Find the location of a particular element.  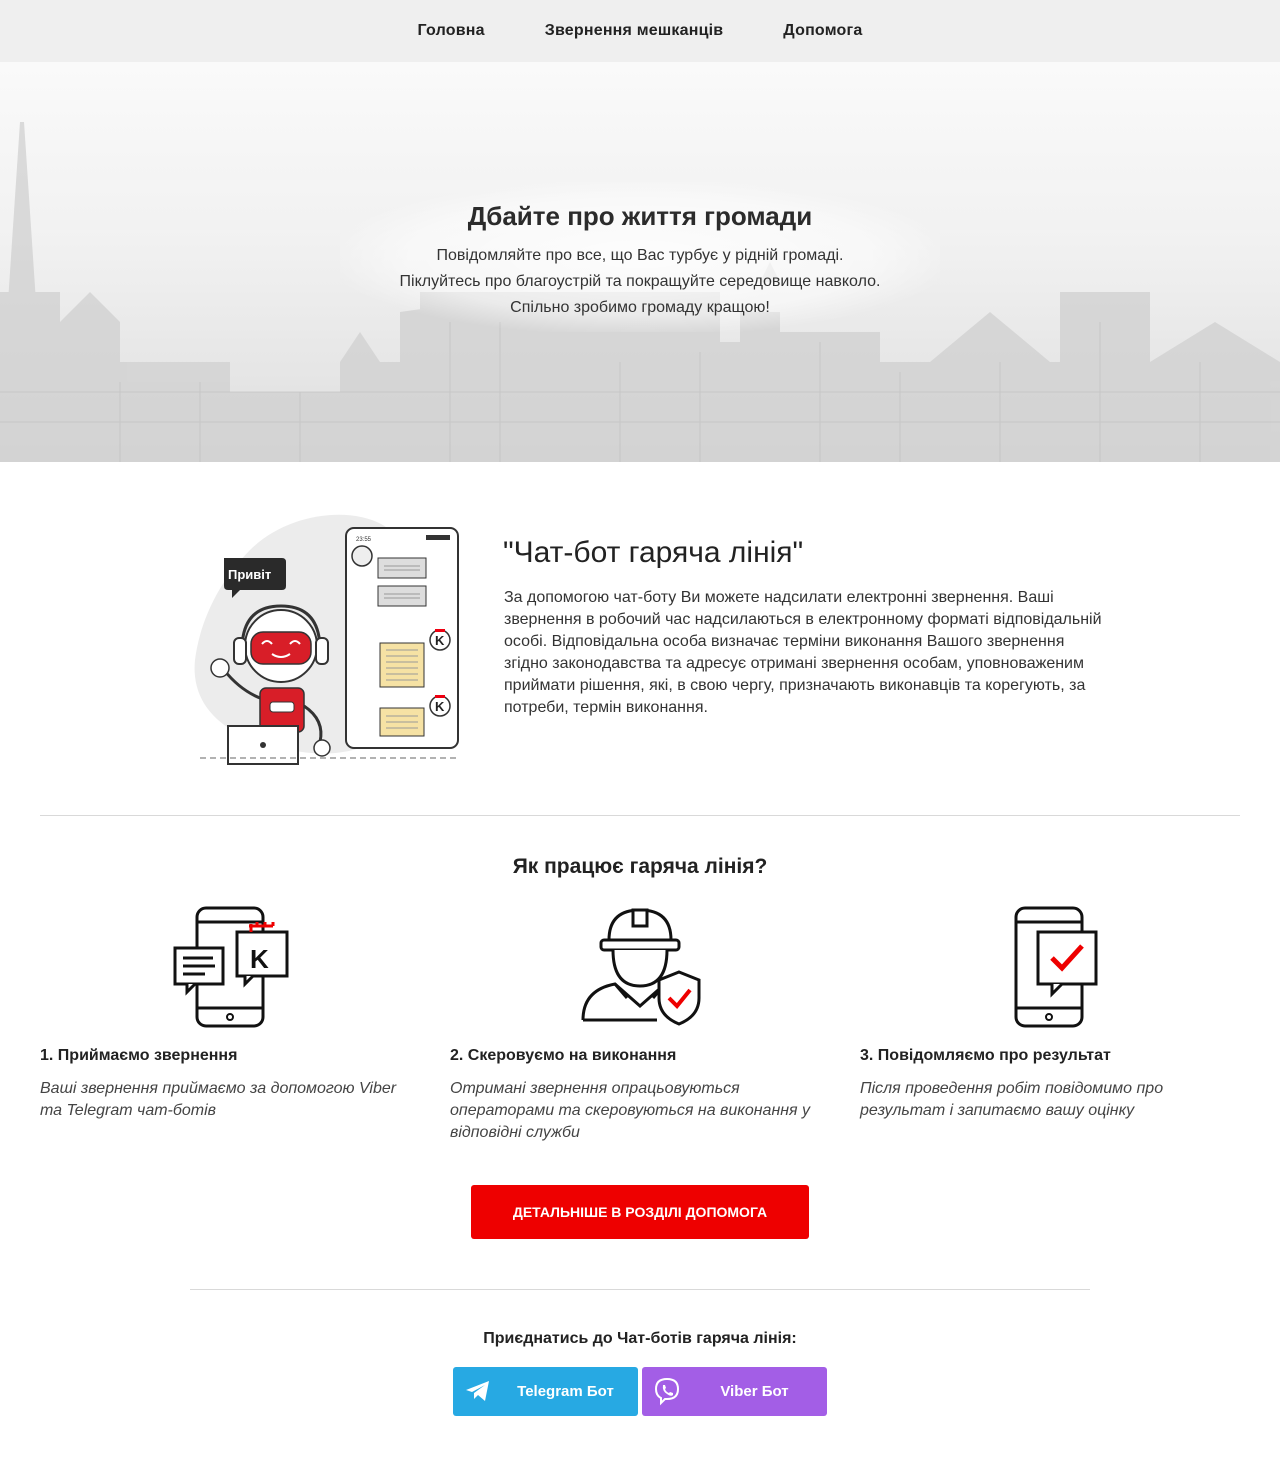

badge-k-2: K is located at coordinates (440, 706).